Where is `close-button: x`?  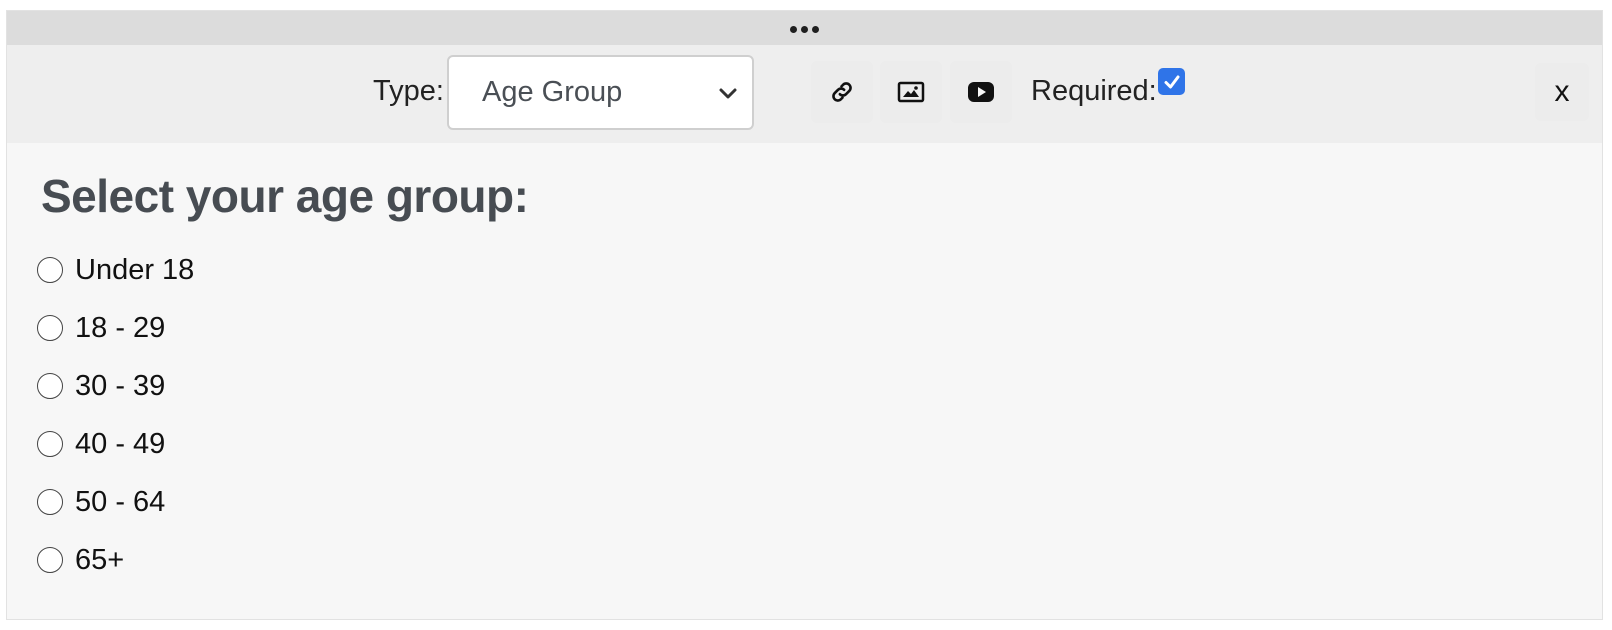 close-button: x is located at coordinates (1562, 92).